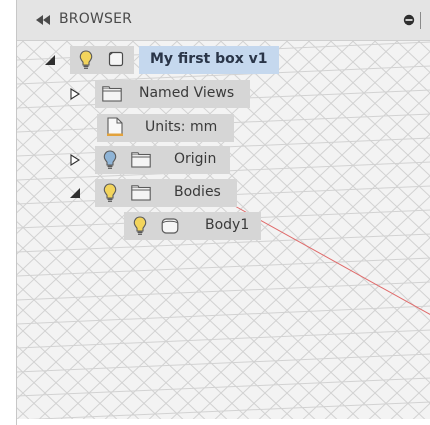 The image size is (430, 425). What do you see at coordinates (409, 20) in the screenshot?
I see `pin-icon` at bounding box center [409, 20].